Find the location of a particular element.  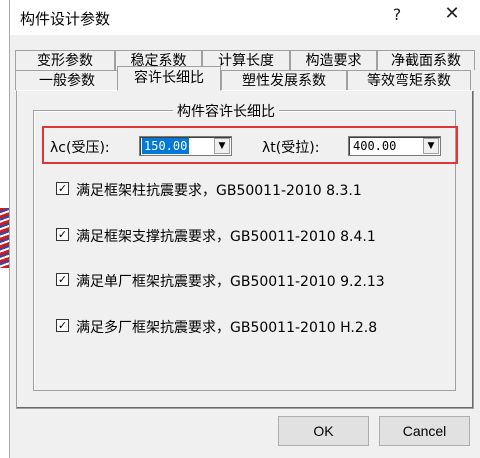

check-label: 满足框架支撑抗震要求，GB50011-2010 8.4.1 is located at coordinates (226, 237).